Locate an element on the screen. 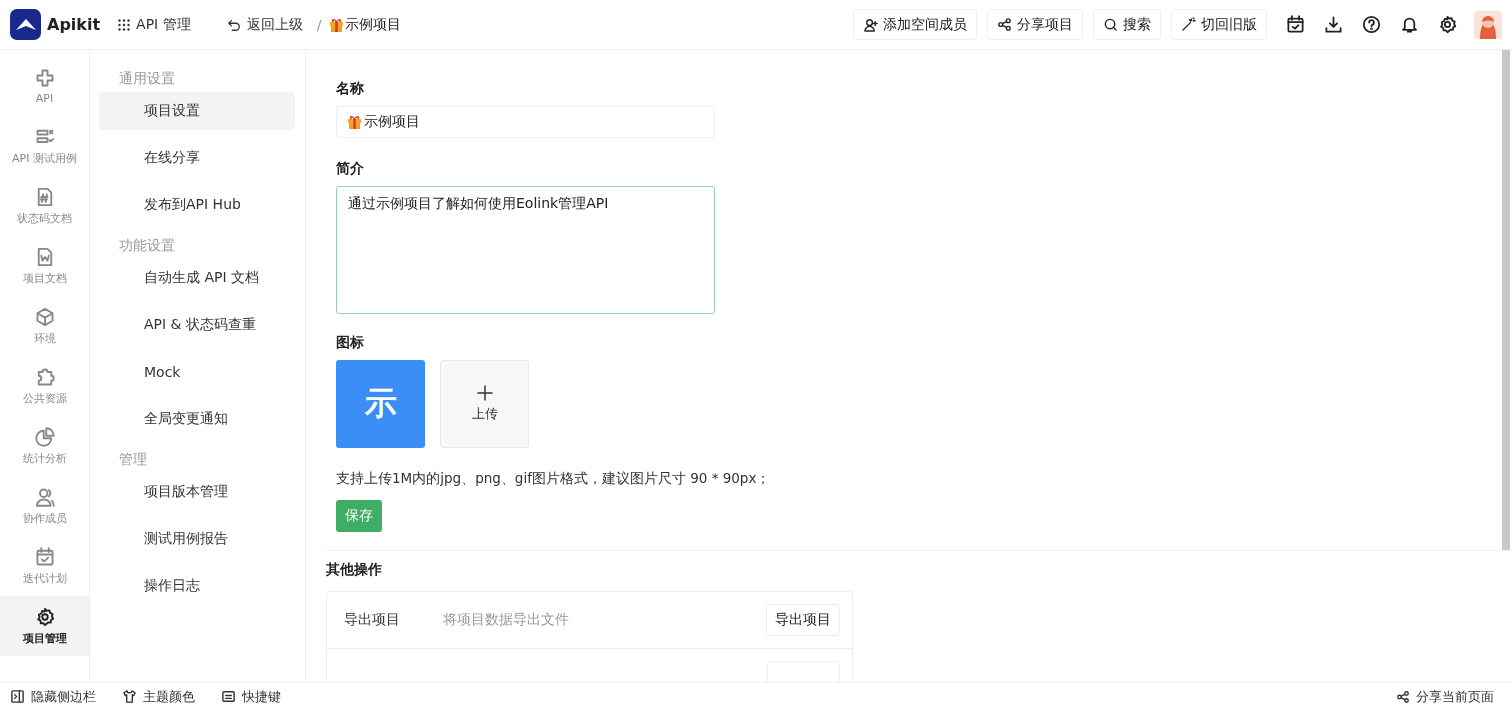 Image resolution: width=1512 pixels, height=710 pixels. rail-item: 协作成员 is located at coordinates (44, 506).